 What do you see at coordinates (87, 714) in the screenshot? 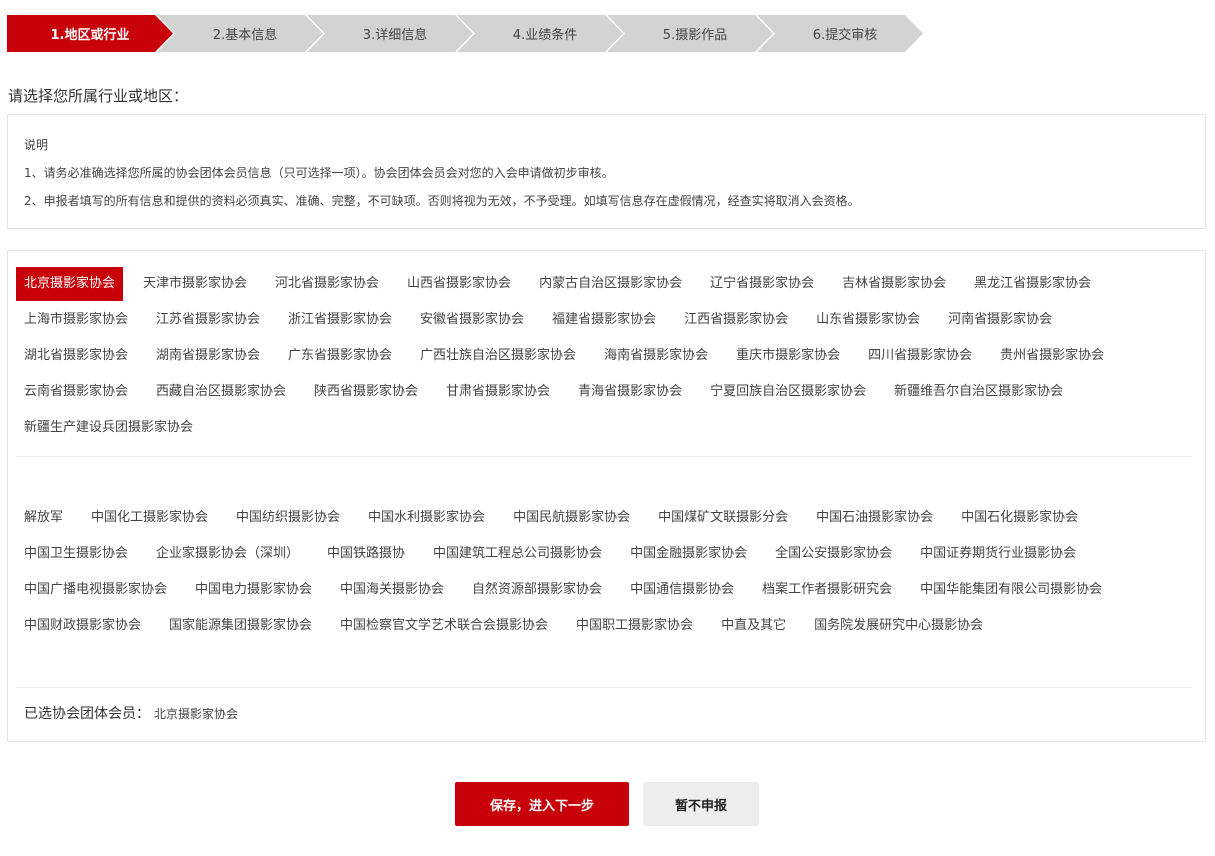
I see `selected-label: 已选协会团体会员：` at bounding box center [87, 714].